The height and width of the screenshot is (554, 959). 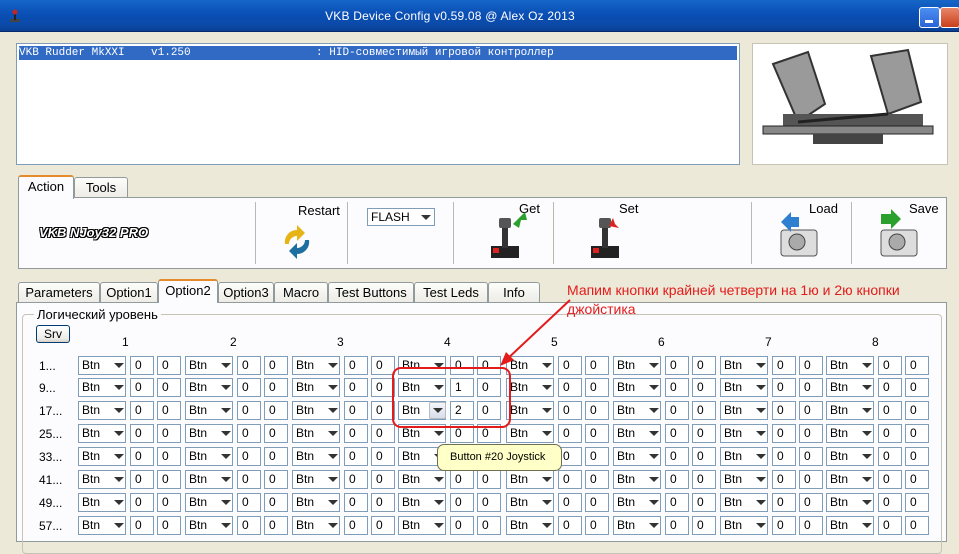 What do you see at coordinates (46, 187) in the screenshot?
I see `tab-action: Action` at bounding box center [46, 187].